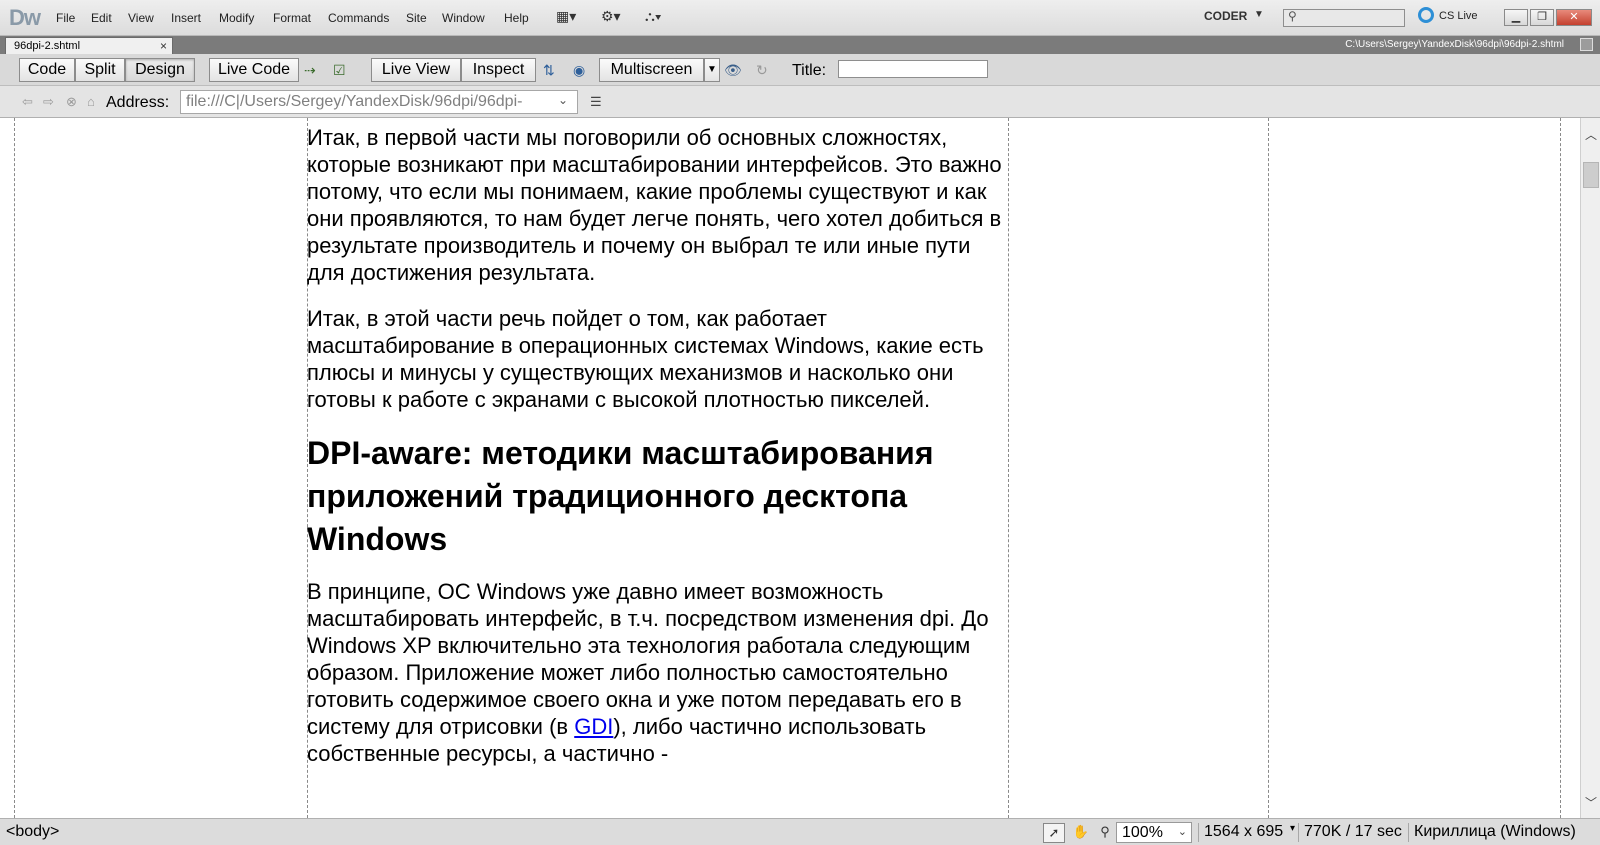 The height and width of the screenshot is (845, 1600). What do you see at coordinates (549, 70) in the screenshot?
I see `file-management-icon: ⇅` at bounding box center [549, 70].